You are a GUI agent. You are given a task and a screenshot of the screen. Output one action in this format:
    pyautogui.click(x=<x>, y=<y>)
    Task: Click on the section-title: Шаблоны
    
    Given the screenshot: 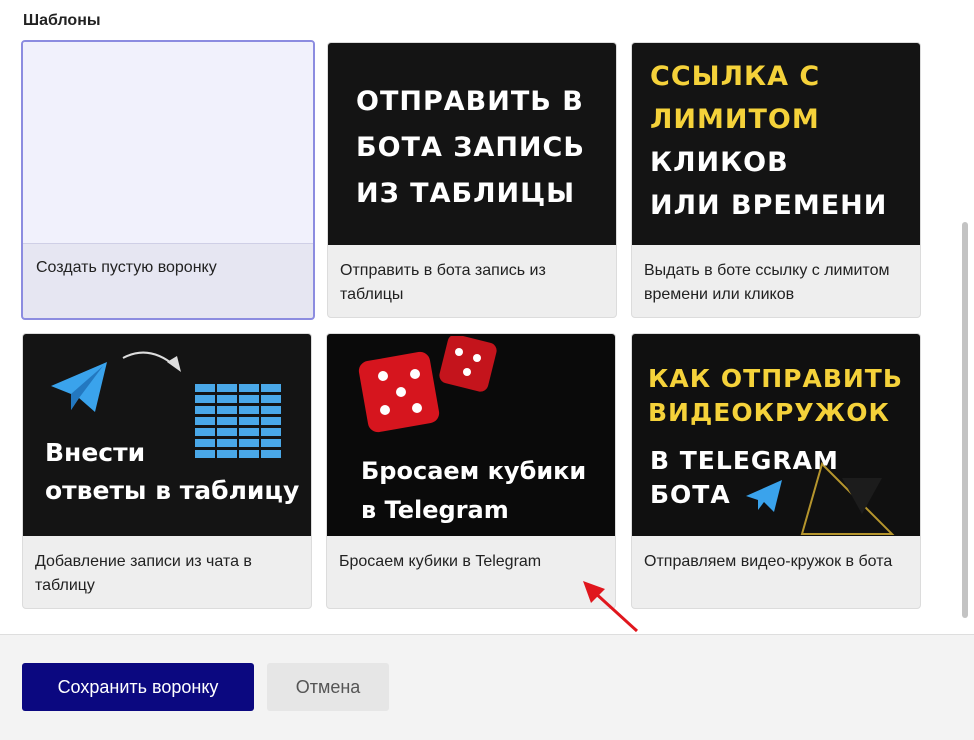 What is the action you would take?
    pyautogui.click(x=62, y=20)
    